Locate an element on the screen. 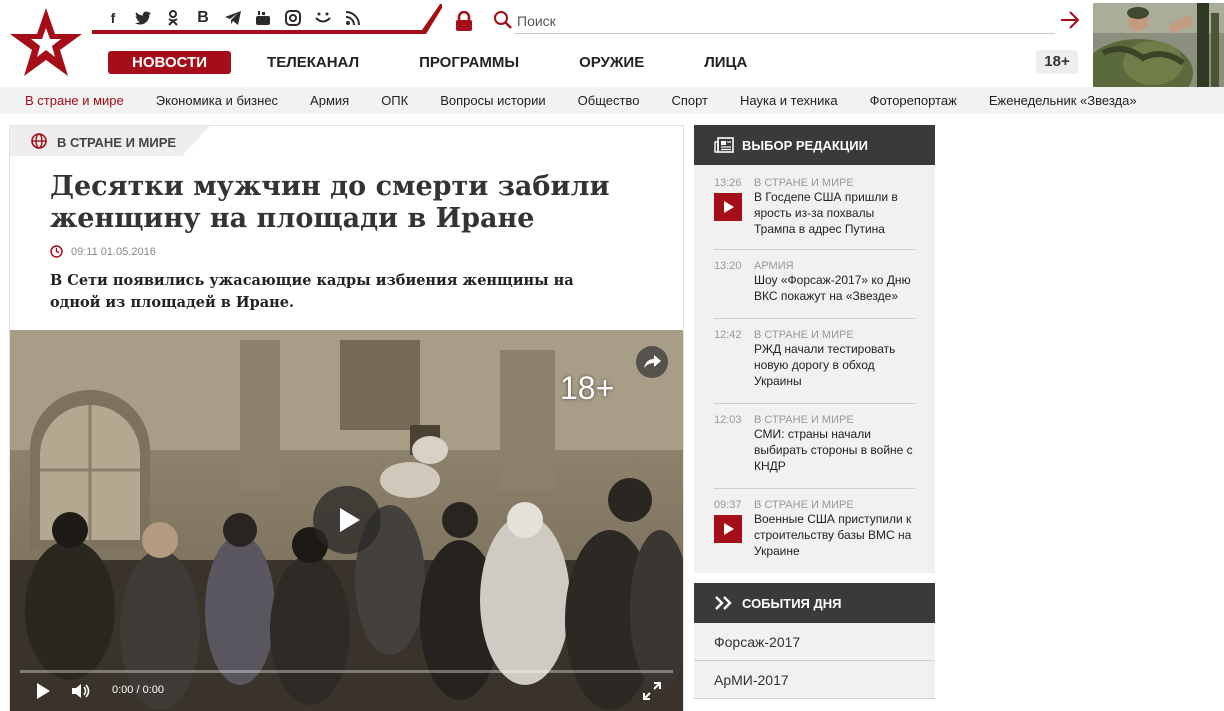  volume-icon is located at coordinates (81, 691).